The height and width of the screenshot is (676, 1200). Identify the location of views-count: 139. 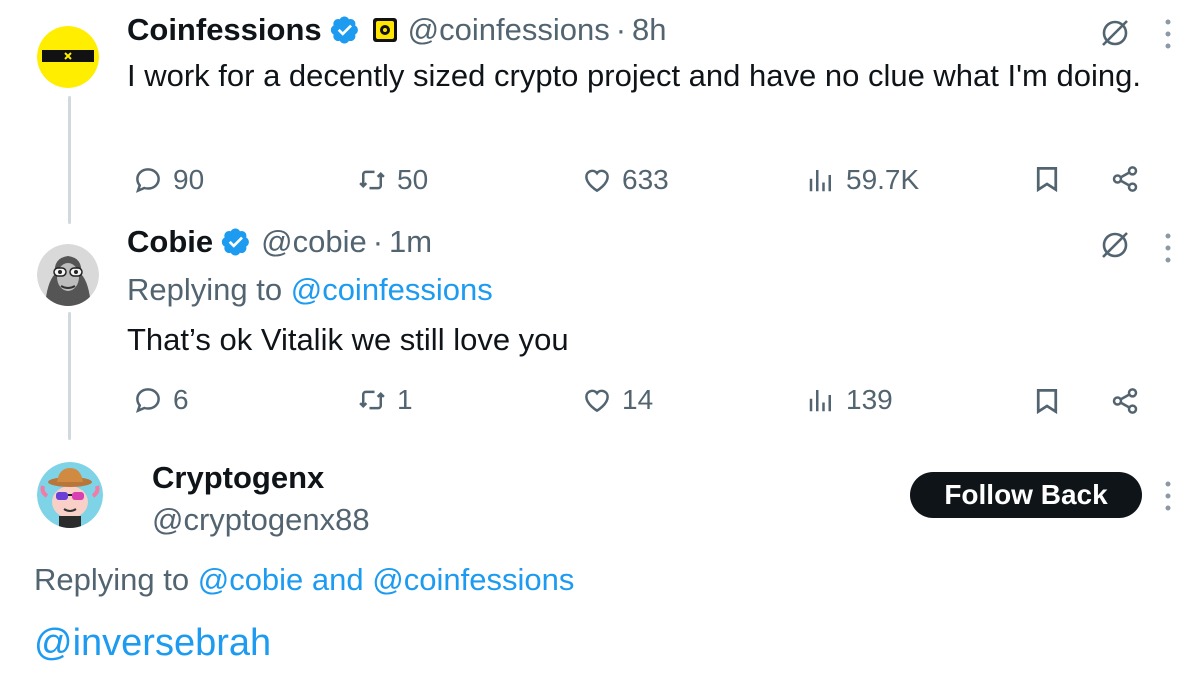
(869, 399).